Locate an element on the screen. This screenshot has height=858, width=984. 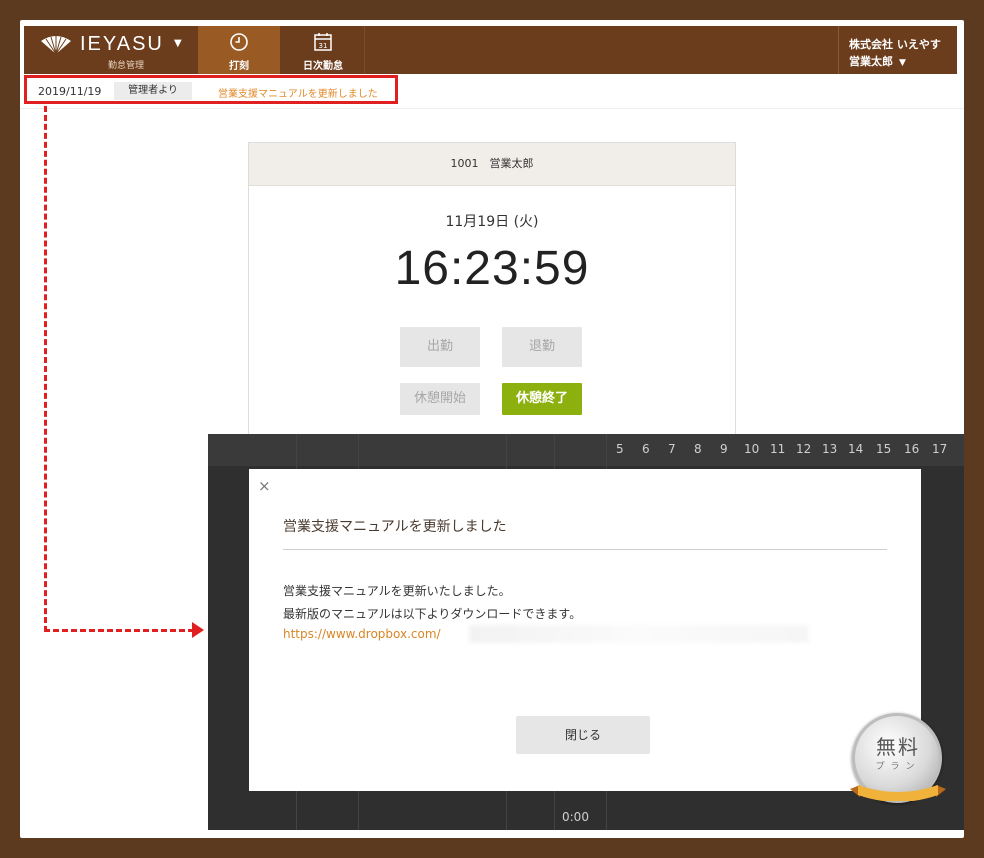
header-divider is located at coordinates (492, 108).